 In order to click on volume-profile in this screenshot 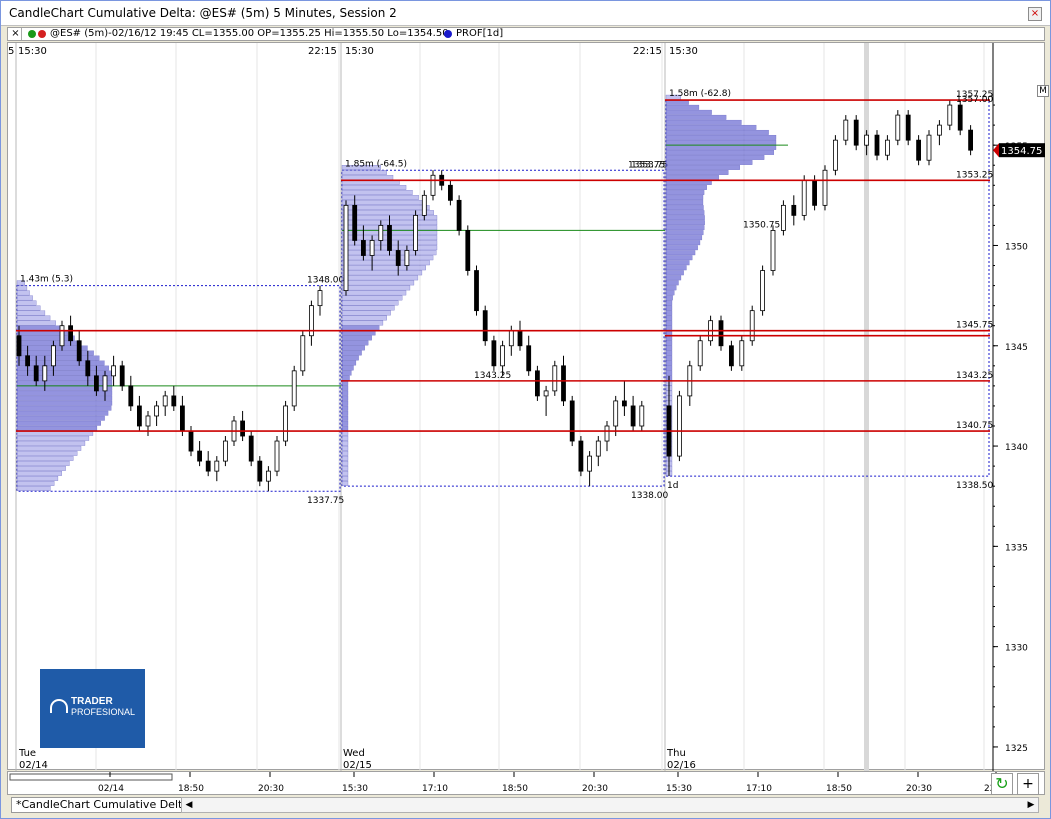, I will do `click(721, 285)`.